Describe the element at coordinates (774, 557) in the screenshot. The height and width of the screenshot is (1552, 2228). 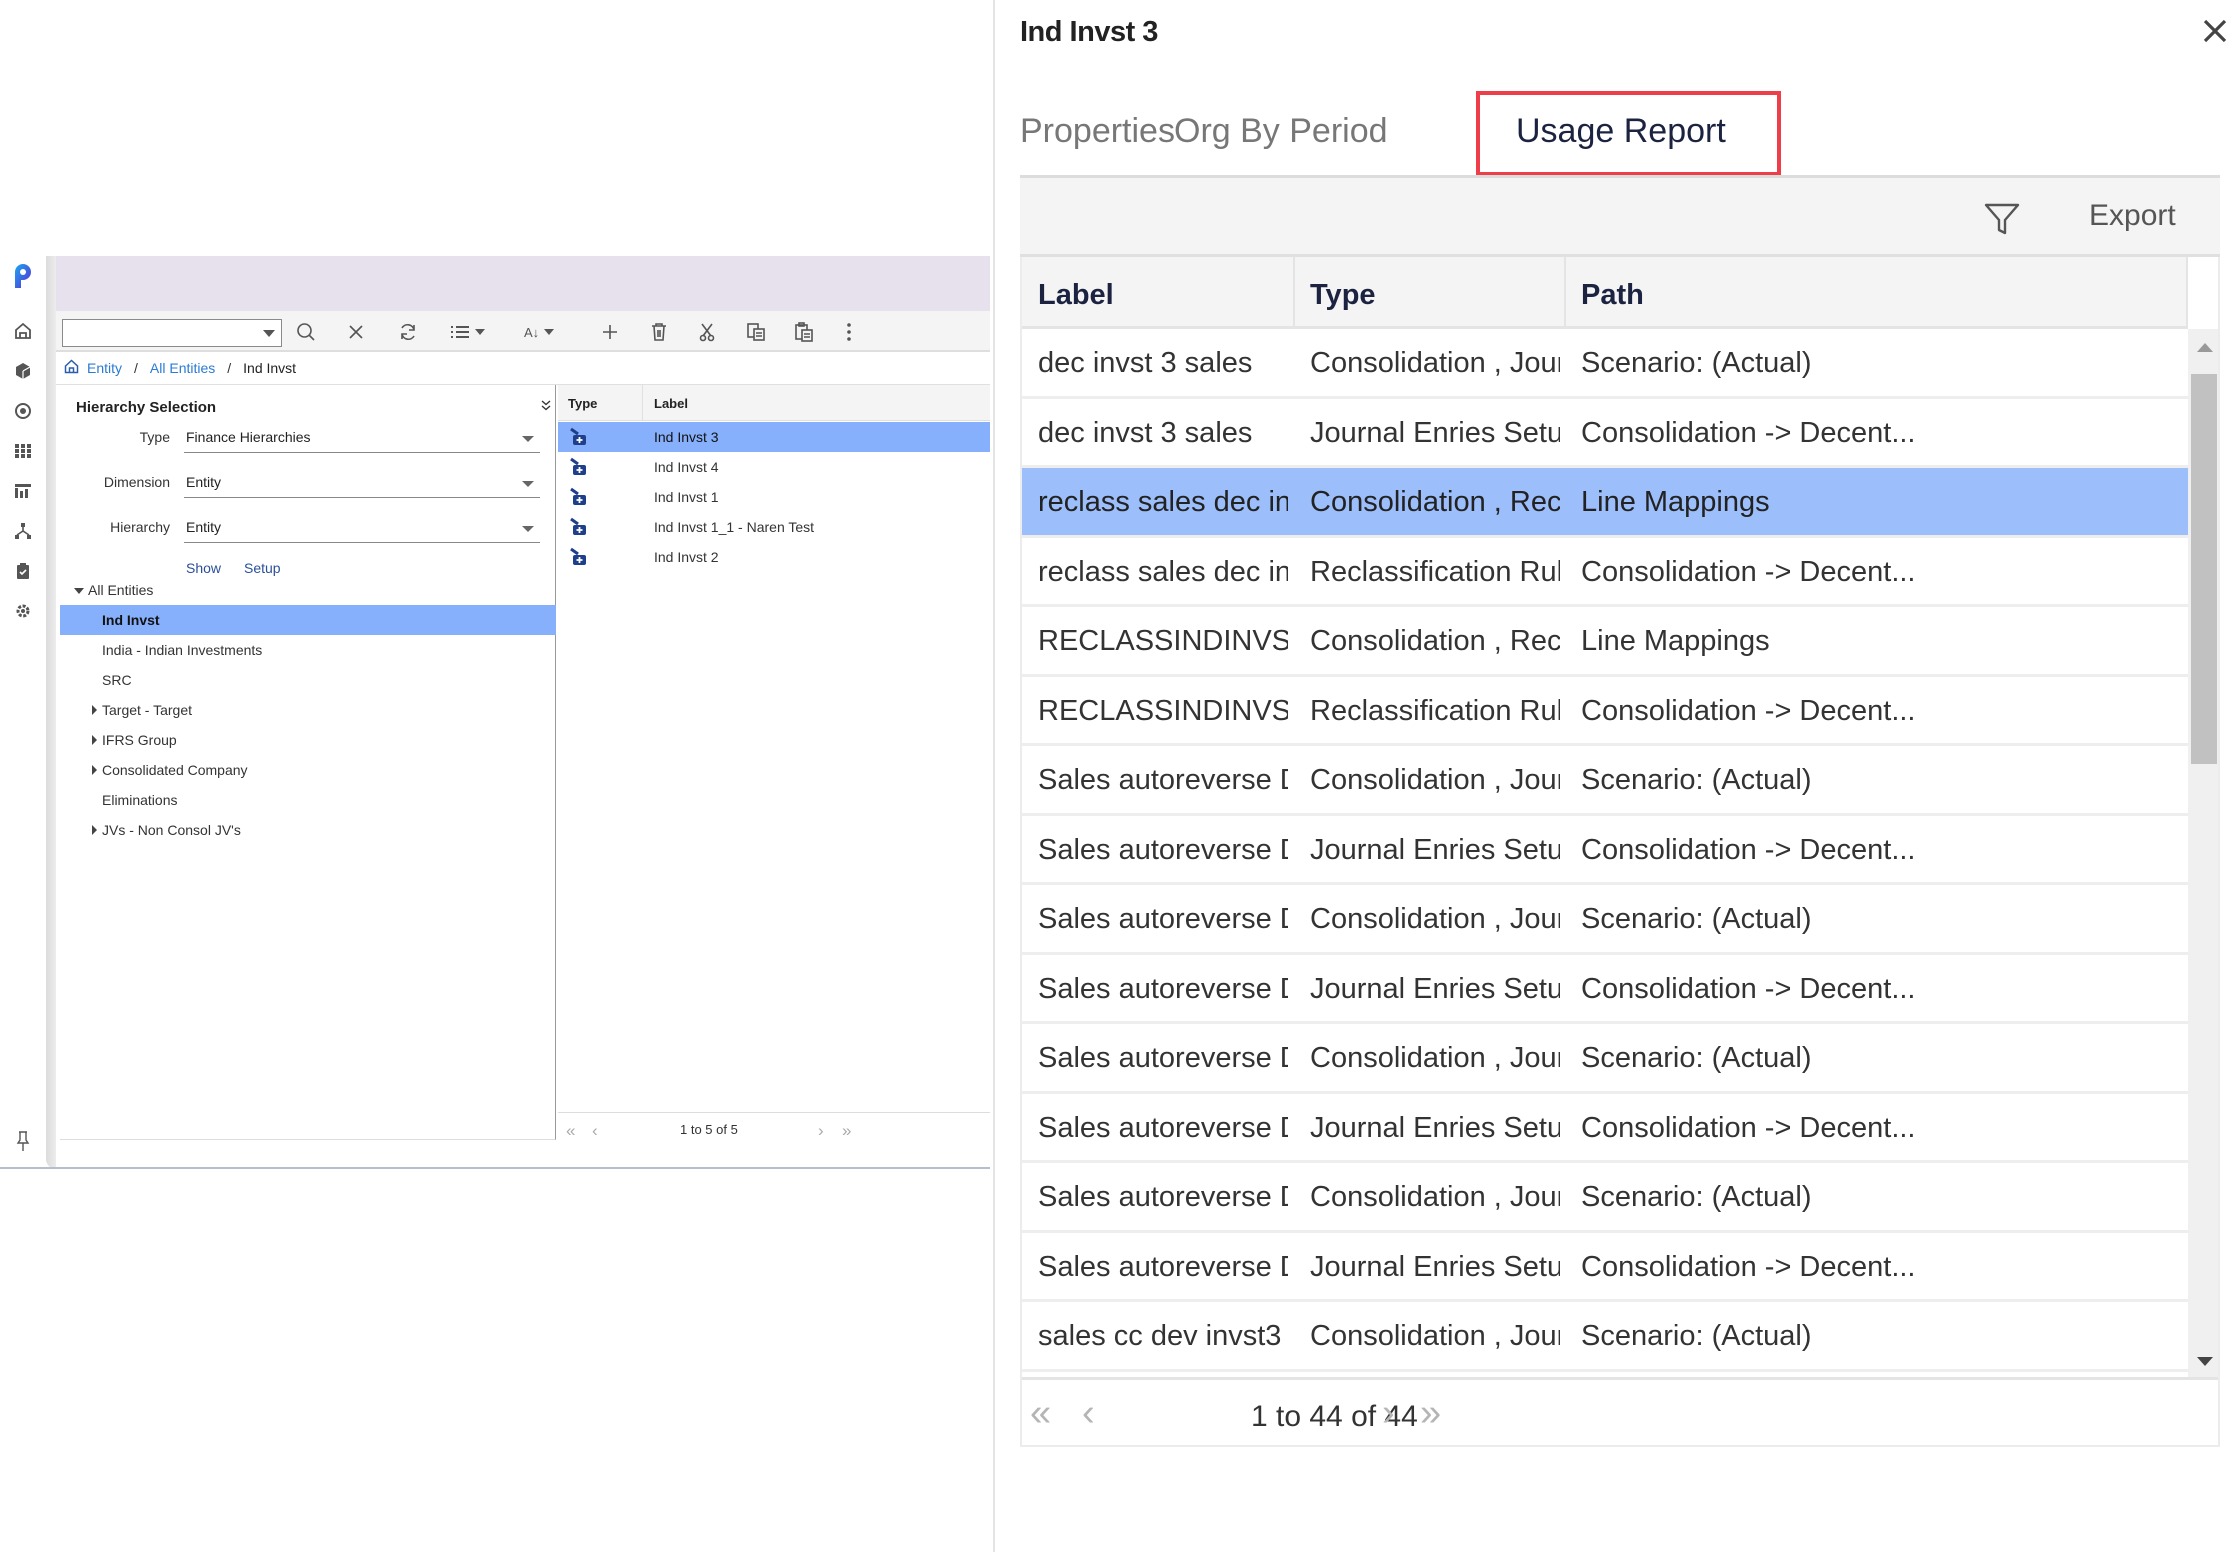
I see `list-row: Ind Invst 2` at that location.